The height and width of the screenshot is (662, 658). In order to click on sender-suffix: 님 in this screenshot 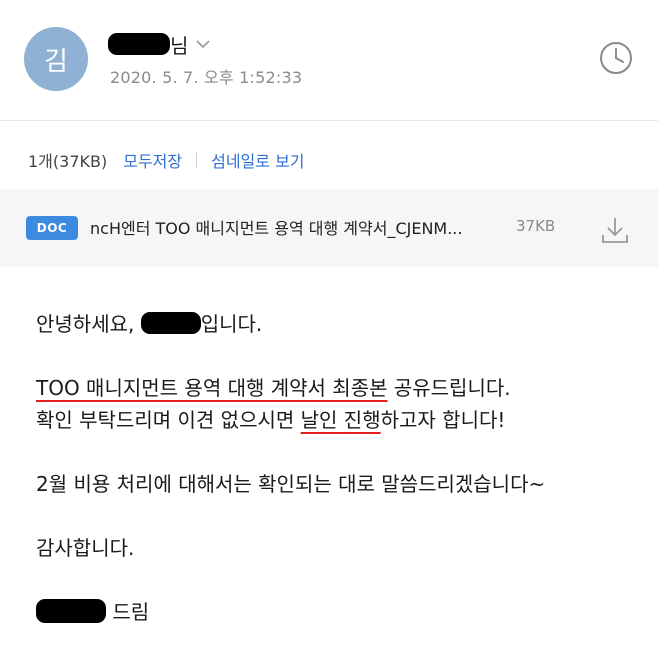, I will do `click(179, 45)`.